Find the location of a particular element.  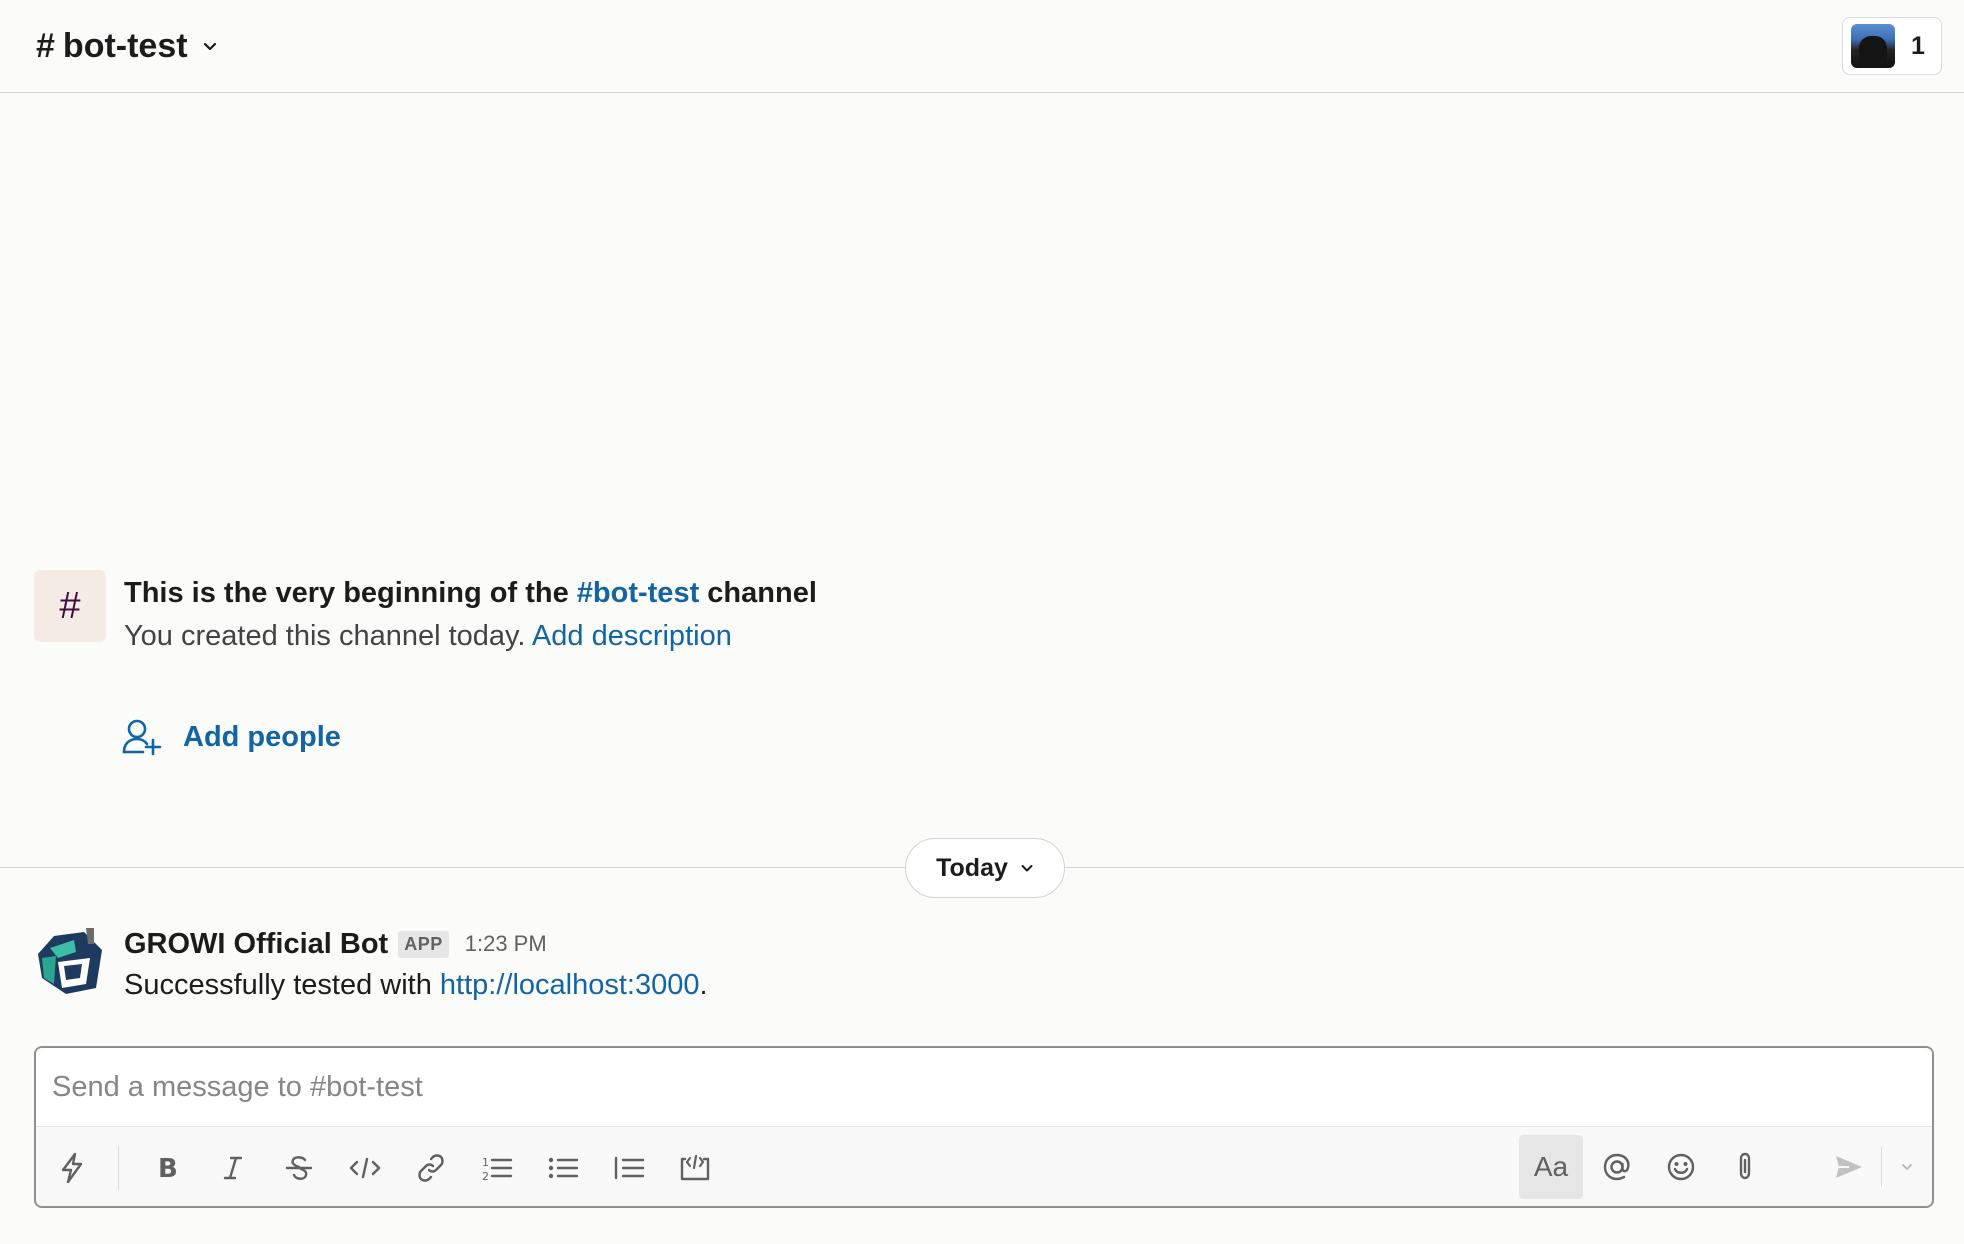

shortcuts-button is located at coordinates (72, 1168).